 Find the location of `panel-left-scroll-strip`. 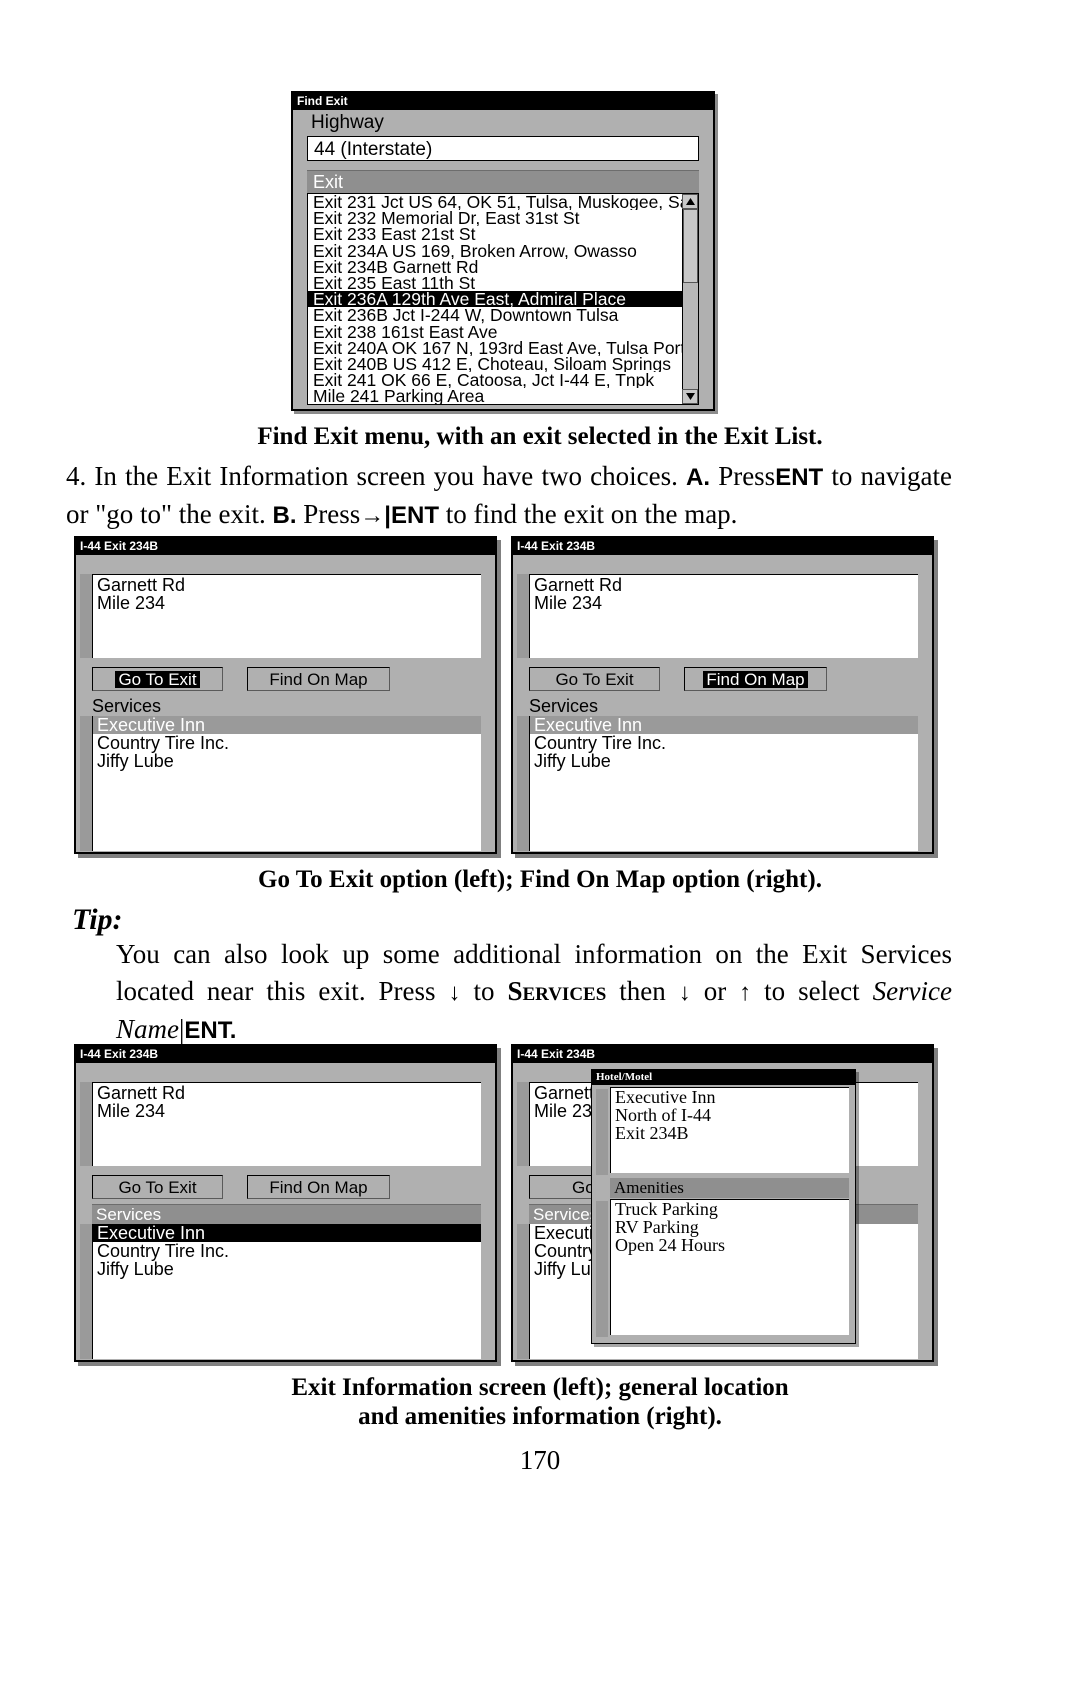

panel-left-scroll-strip is located at coordinates (86, 616).